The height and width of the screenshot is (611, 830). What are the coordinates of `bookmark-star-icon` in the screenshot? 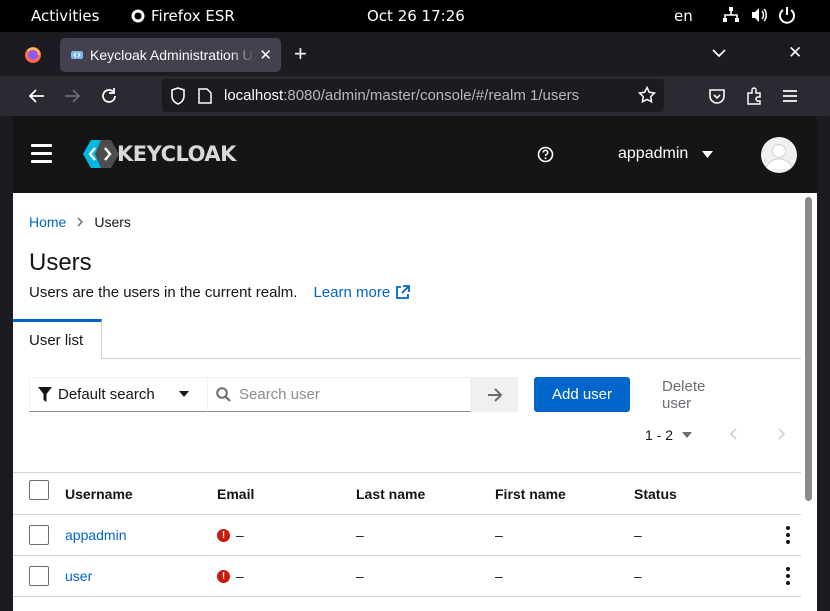 It's located at (647, 95).